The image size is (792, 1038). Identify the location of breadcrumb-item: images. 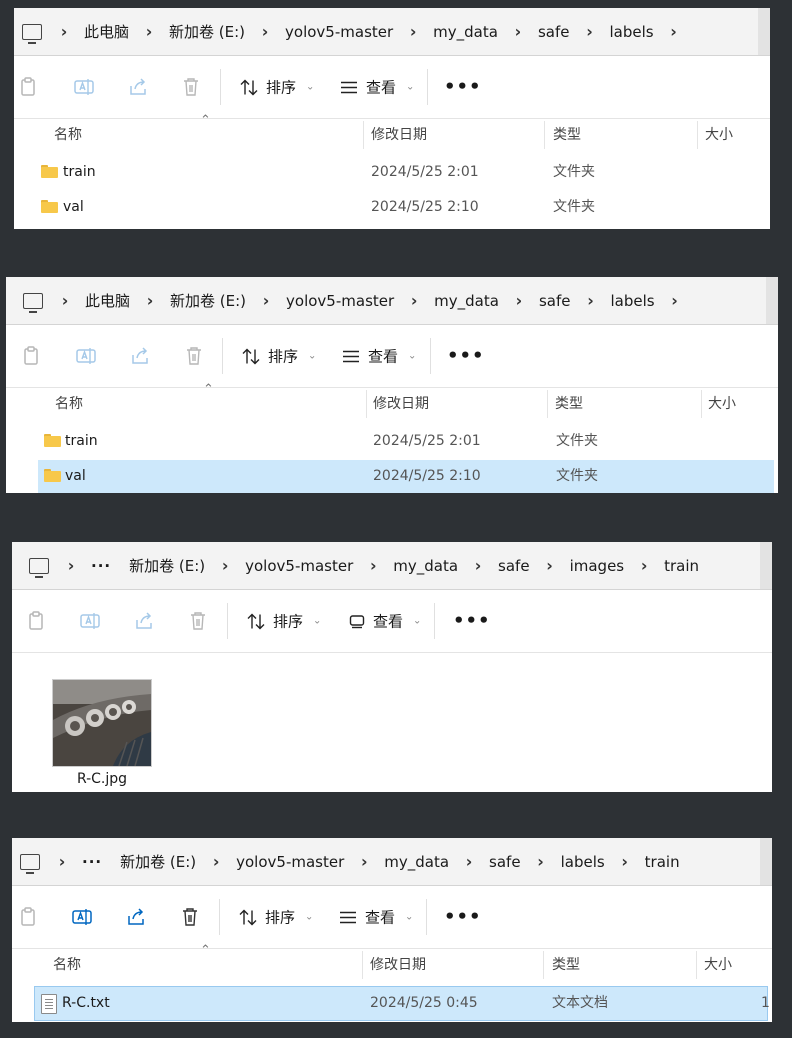
(597, 566).